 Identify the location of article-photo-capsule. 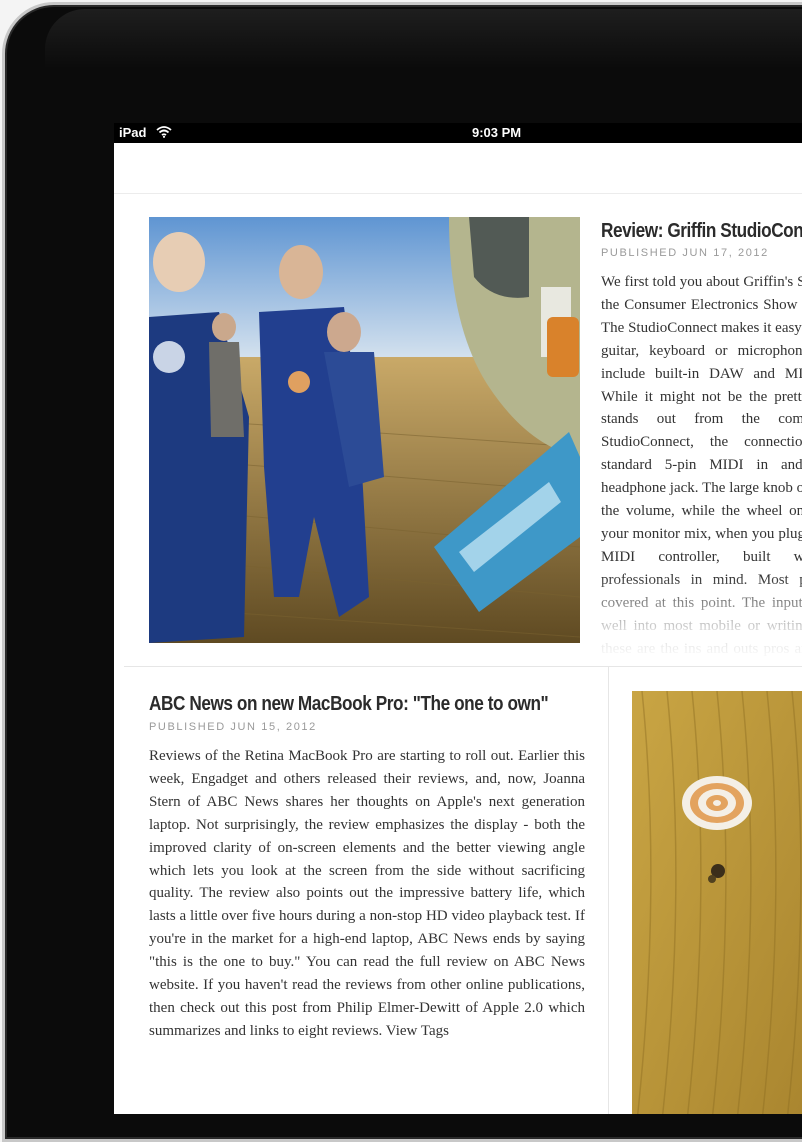
(717, 902).